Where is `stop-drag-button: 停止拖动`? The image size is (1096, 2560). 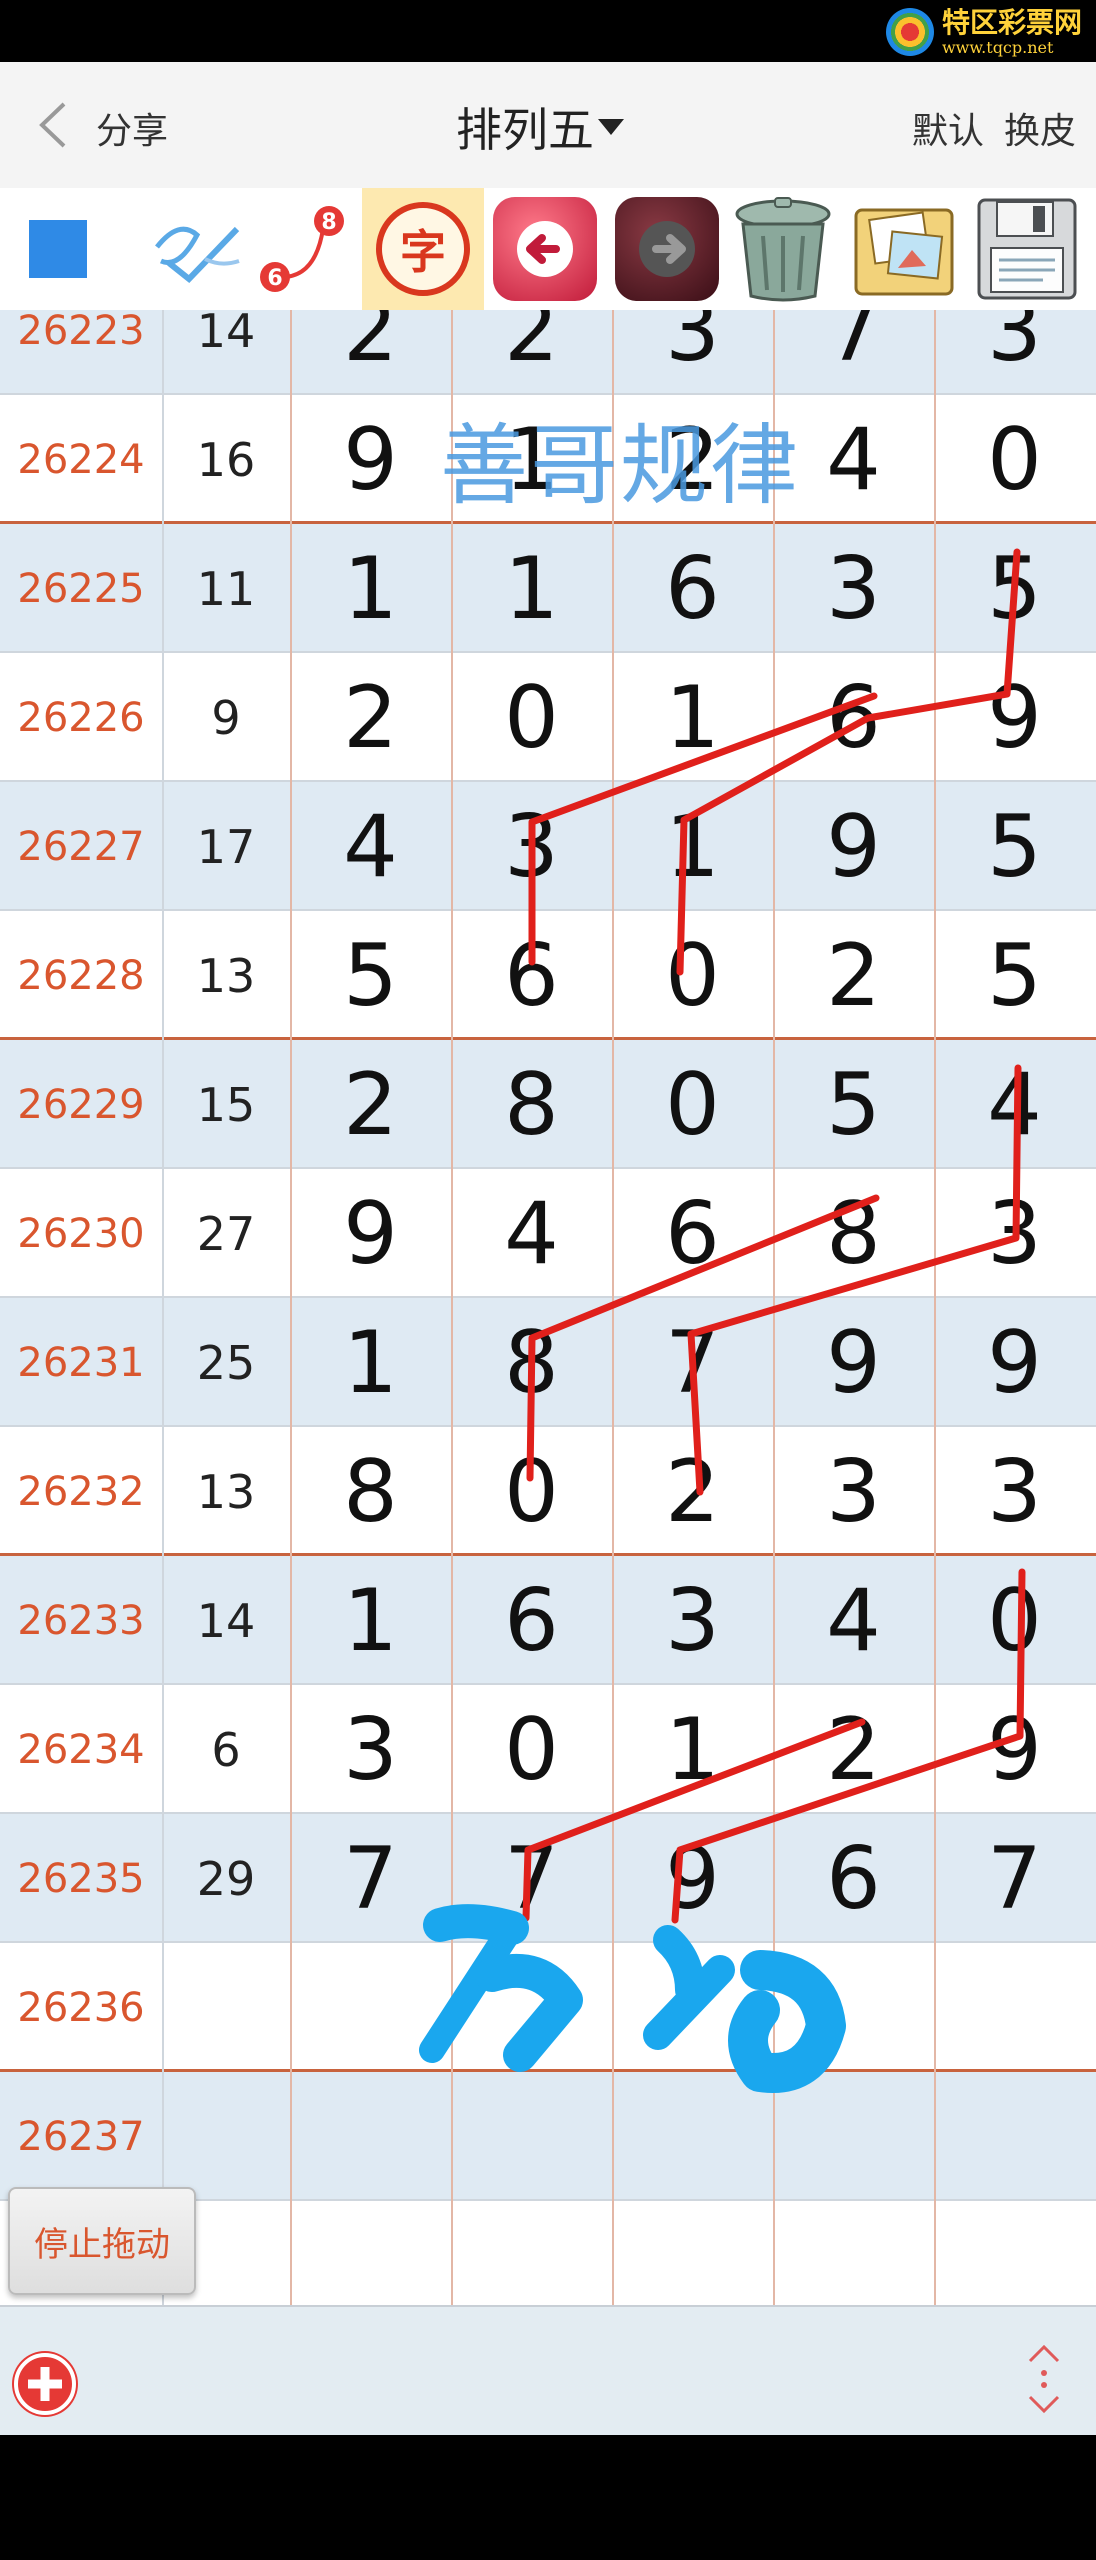
stop-drag-button: 停止拖动 is located at coordinates (102, 2241).